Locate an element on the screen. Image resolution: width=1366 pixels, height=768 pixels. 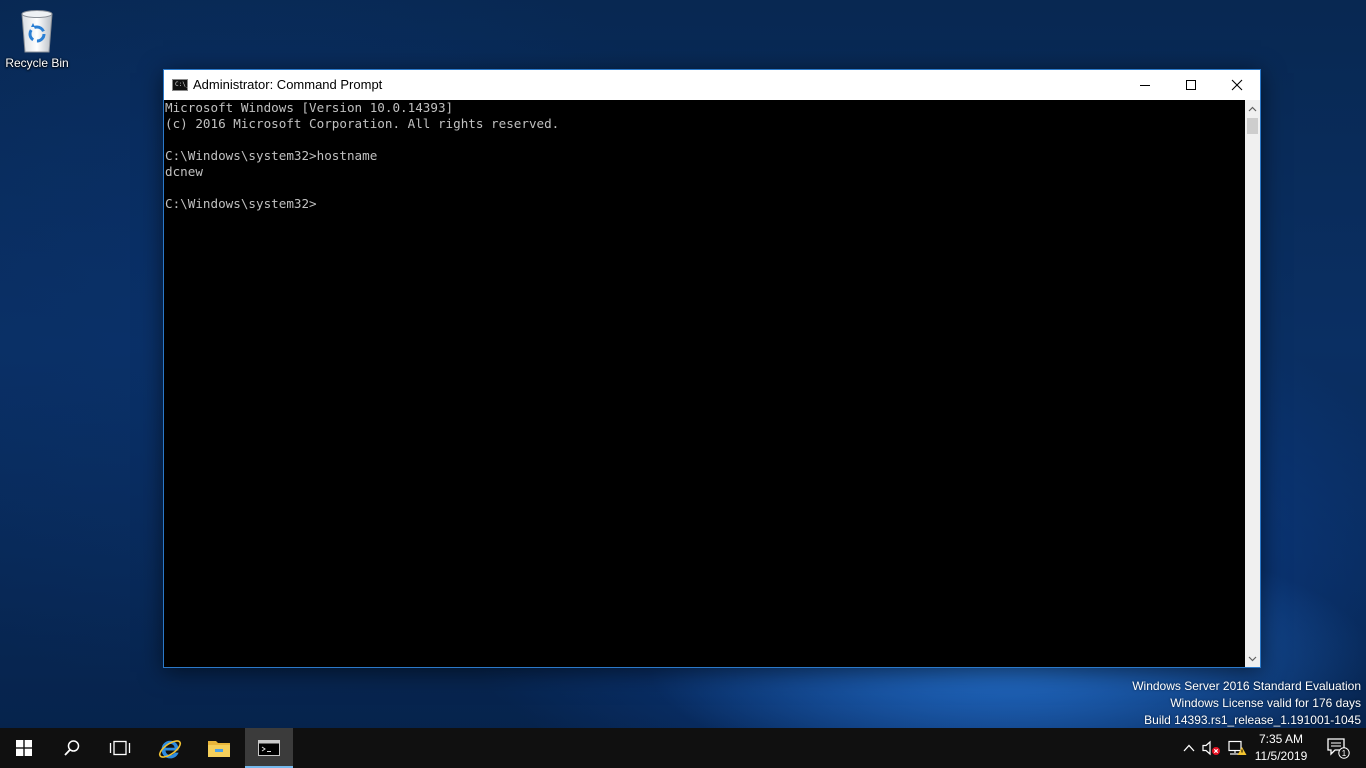
show-hidden-icons-button is located at coordinates (1189, 748).